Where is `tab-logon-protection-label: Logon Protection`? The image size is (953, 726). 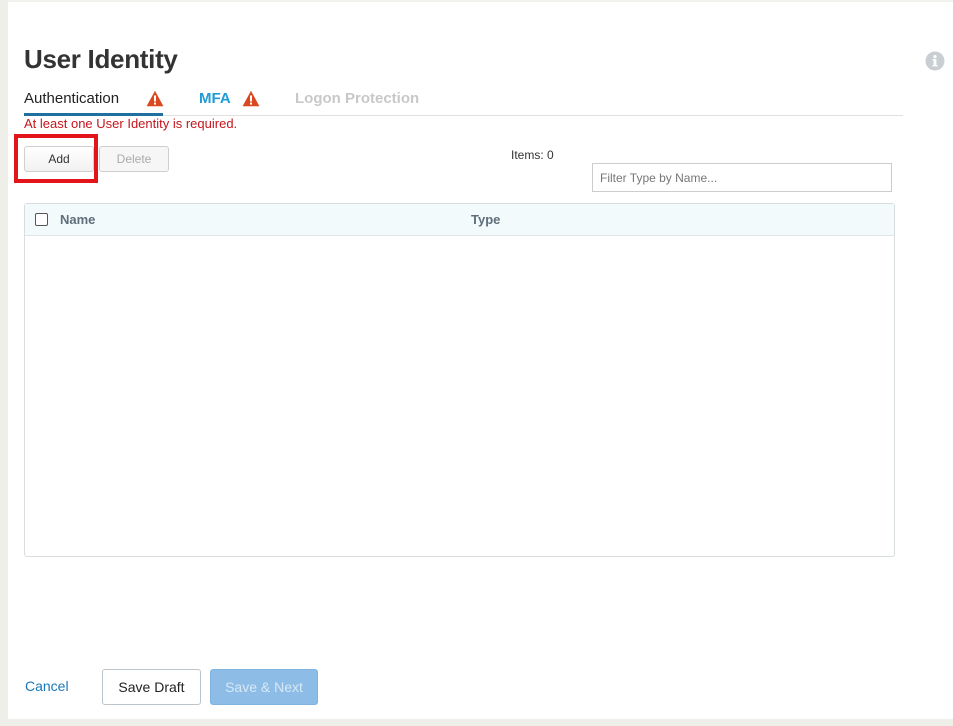
tab-logon-protection-label: Logon Protection is located at coordinates (357, 98).